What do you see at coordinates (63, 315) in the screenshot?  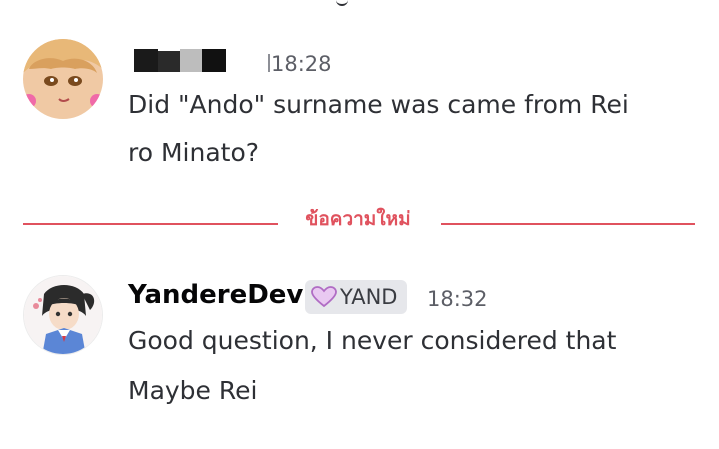 I see `avatar` at bounding box center [63, 315].